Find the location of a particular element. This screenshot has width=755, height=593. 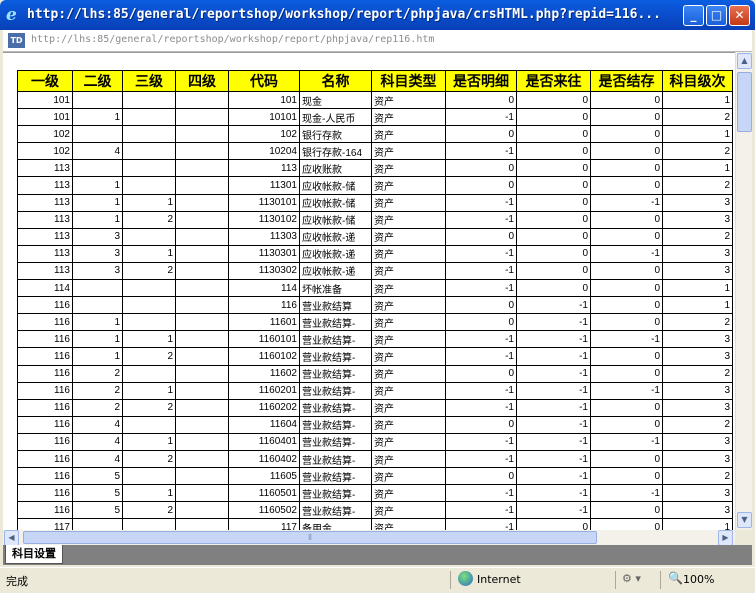

table-row: 116 1 11601 营业款结算- 资产 0 -1 0 2 is located at coordinates (375, 322).